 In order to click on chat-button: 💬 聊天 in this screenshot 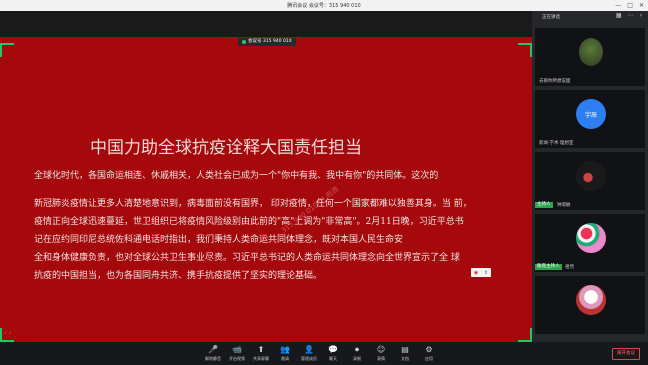, I will do `click(333, 353)`.